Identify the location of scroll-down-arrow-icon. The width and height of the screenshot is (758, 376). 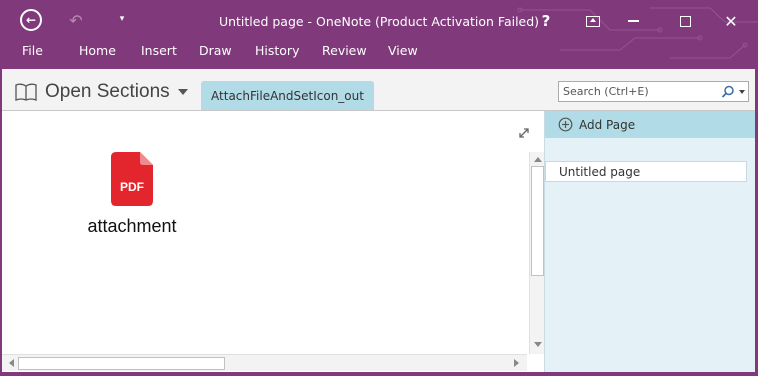
(537, 344).